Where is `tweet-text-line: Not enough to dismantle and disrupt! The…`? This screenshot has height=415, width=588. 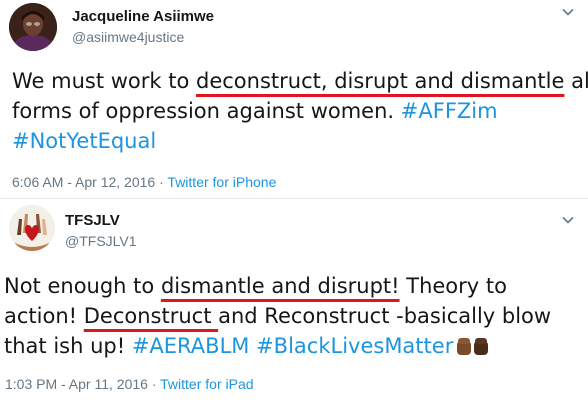
tweet-text-line: Not enough to dismantle and disrupt! The… is located at coordinates (294, 286).